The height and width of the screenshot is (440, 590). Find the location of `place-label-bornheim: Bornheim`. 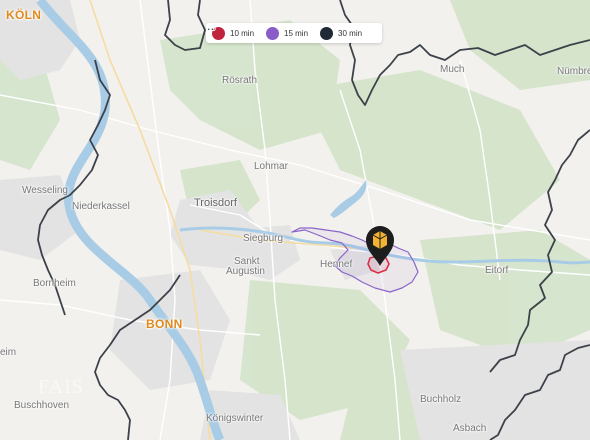

place-label-bornheim: Bornheim is located at coordinates (54, 283).